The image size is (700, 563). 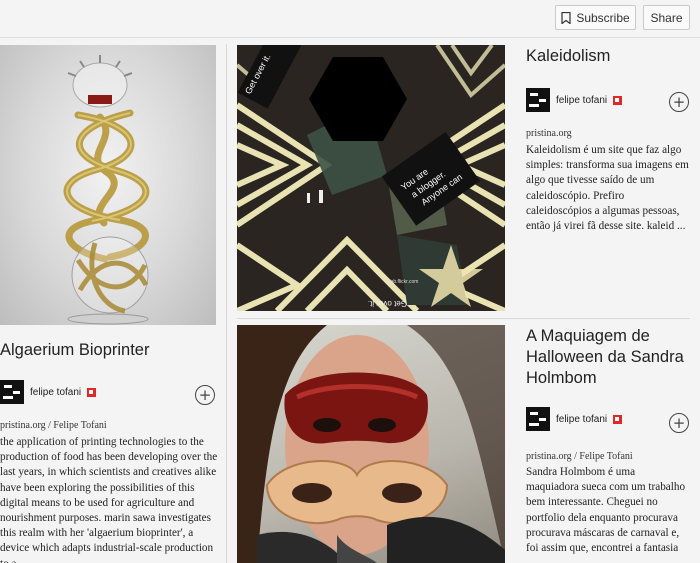 I want to click on subscribe-label: Subscribe, so click(x=603, y=17).